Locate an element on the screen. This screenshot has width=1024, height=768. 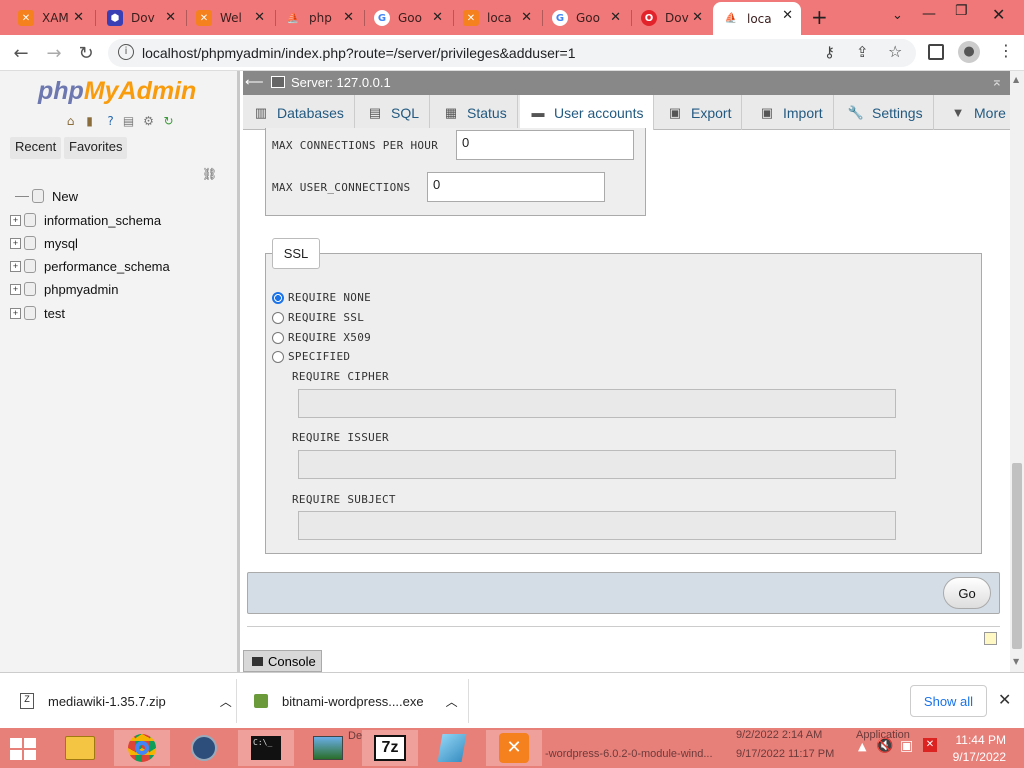
go-button: Go is located at coordinates (967, 593).